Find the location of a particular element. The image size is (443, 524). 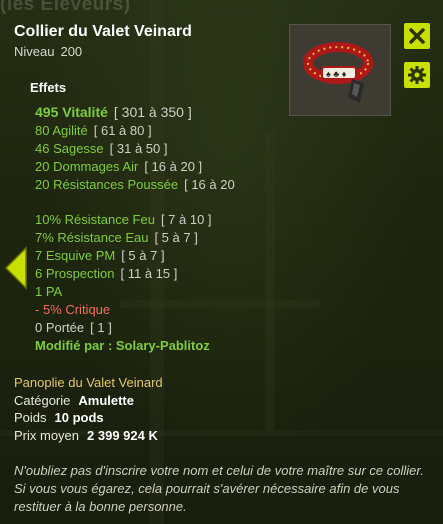

effect-range: [ 16 à 20 is located at coordinates (209, 184).